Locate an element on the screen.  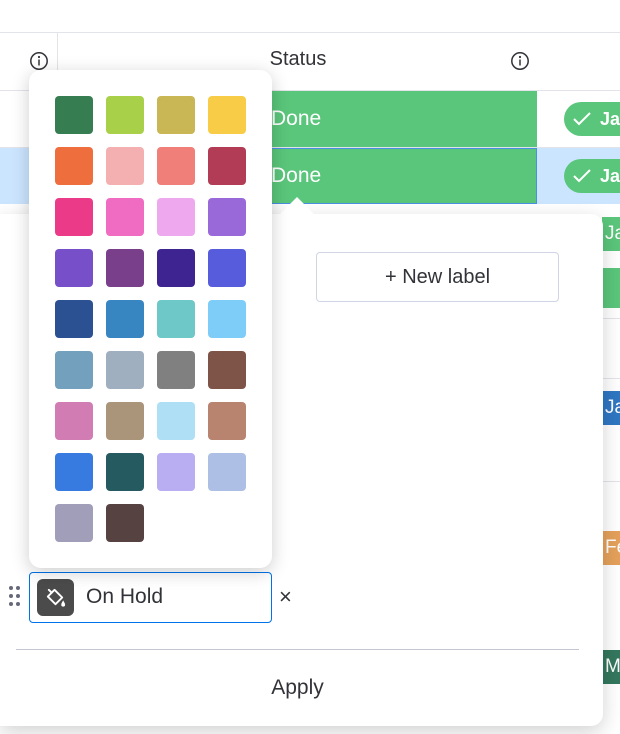
header-top-border is located at coordinates (310, 32).